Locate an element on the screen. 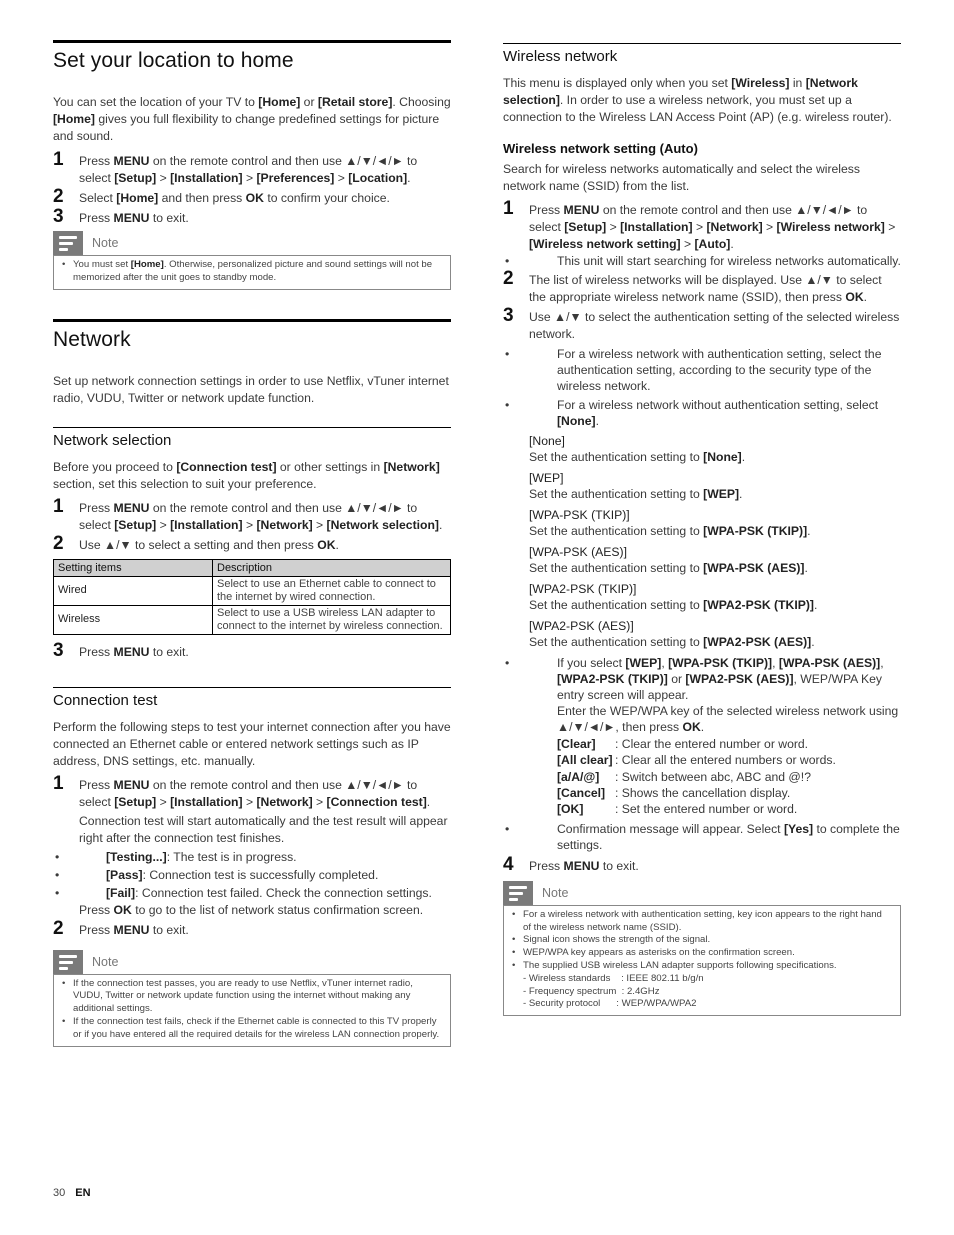 The width and height of the screenshot is (954, 1235). network-selection-step3: 3 Press MENU to exit. is located at coordinates (252, 650).